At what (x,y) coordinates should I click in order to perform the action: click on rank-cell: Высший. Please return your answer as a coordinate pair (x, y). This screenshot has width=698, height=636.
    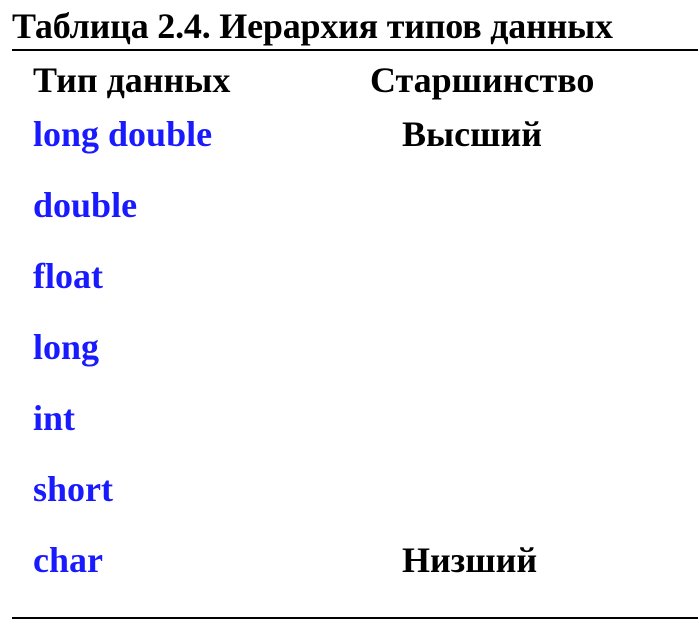
    Looking at the image, I should click on (472, 134).